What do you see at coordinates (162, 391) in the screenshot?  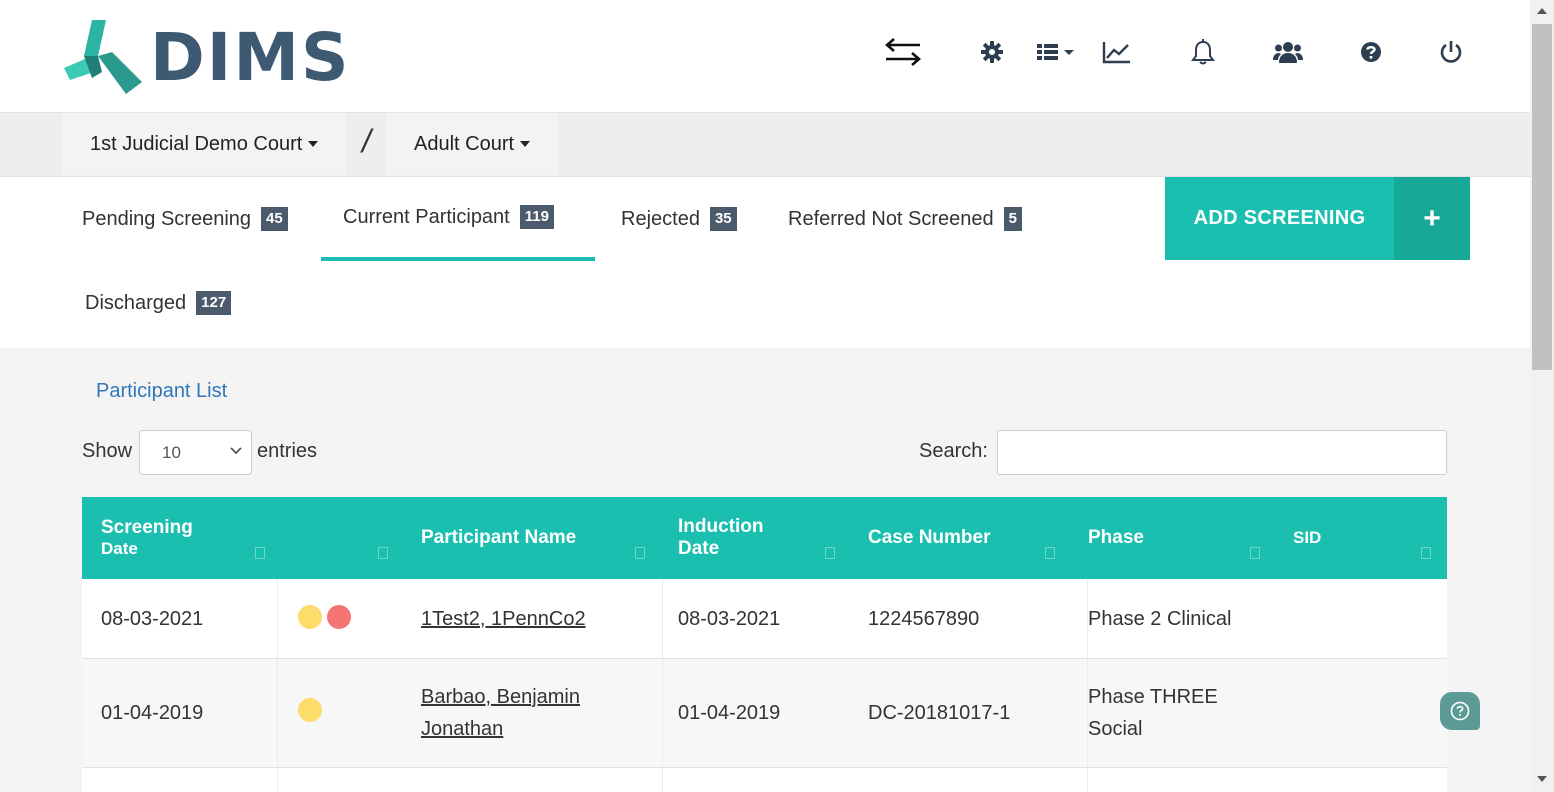 I see `participant-list-title: Participant List` at bounding box center [162, 391].